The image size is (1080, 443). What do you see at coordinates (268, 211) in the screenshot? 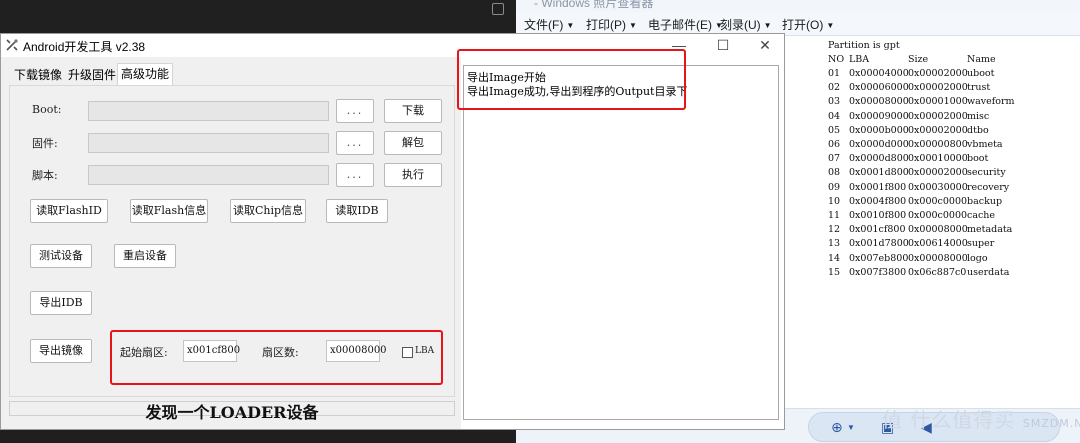
I see `read-chip-info-button: 读取Chip信息` at bounding box center [268, 211].